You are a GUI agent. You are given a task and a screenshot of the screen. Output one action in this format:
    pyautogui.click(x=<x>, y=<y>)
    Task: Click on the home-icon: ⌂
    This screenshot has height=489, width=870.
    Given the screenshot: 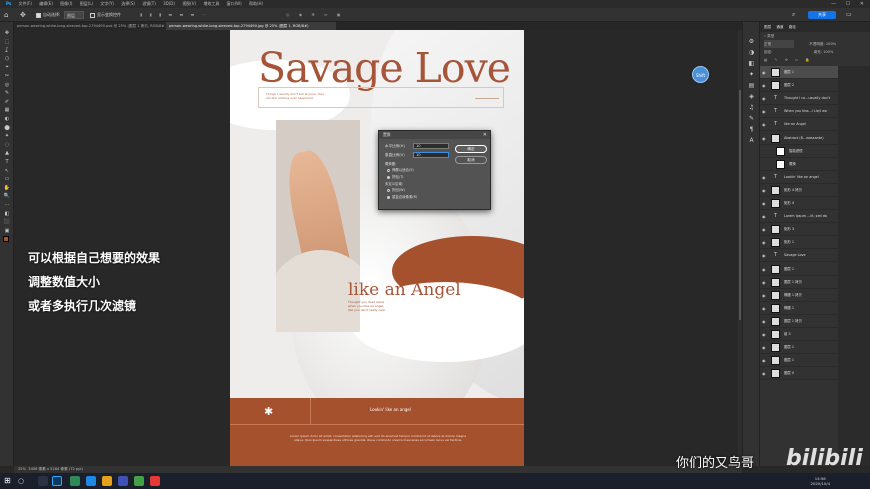 What is the action you would take?
    pyautogui.click(x=6, y=15)
    